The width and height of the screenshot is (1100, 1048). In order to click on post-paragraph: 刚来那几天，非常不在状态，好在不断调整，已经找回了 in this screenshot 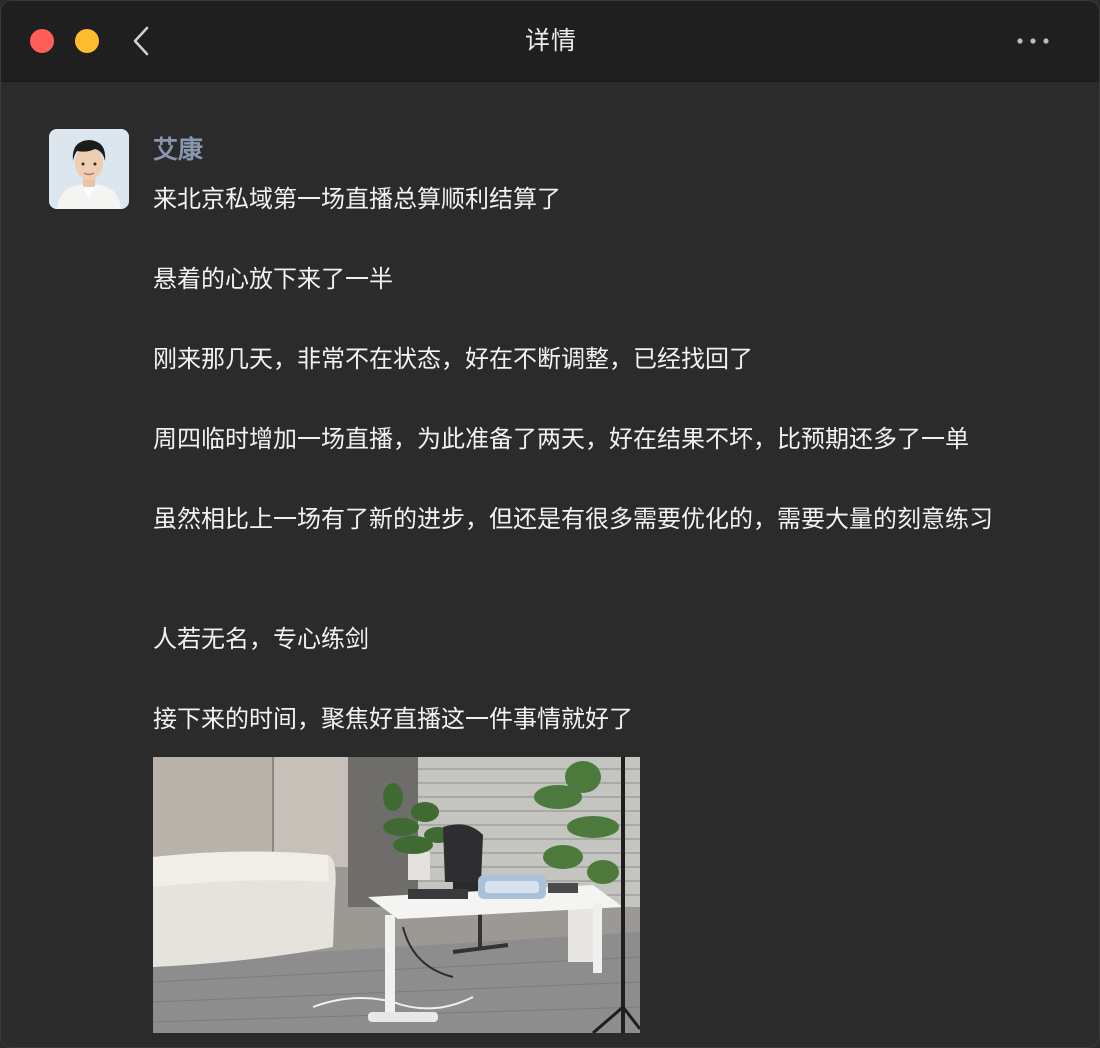, I will do `click(453, 359)`.